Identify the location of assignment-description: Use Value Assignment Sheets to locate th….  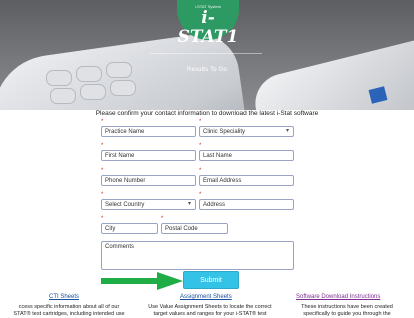
(210, 311).